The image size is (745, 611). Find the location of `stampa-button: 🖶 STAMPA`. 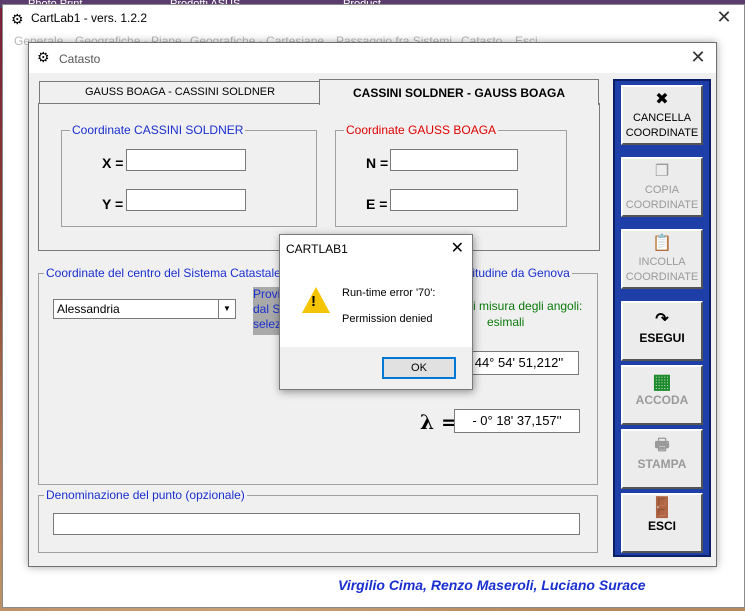

stampa-button: 🖶 STAMPA is located at coordinates (662, 459).